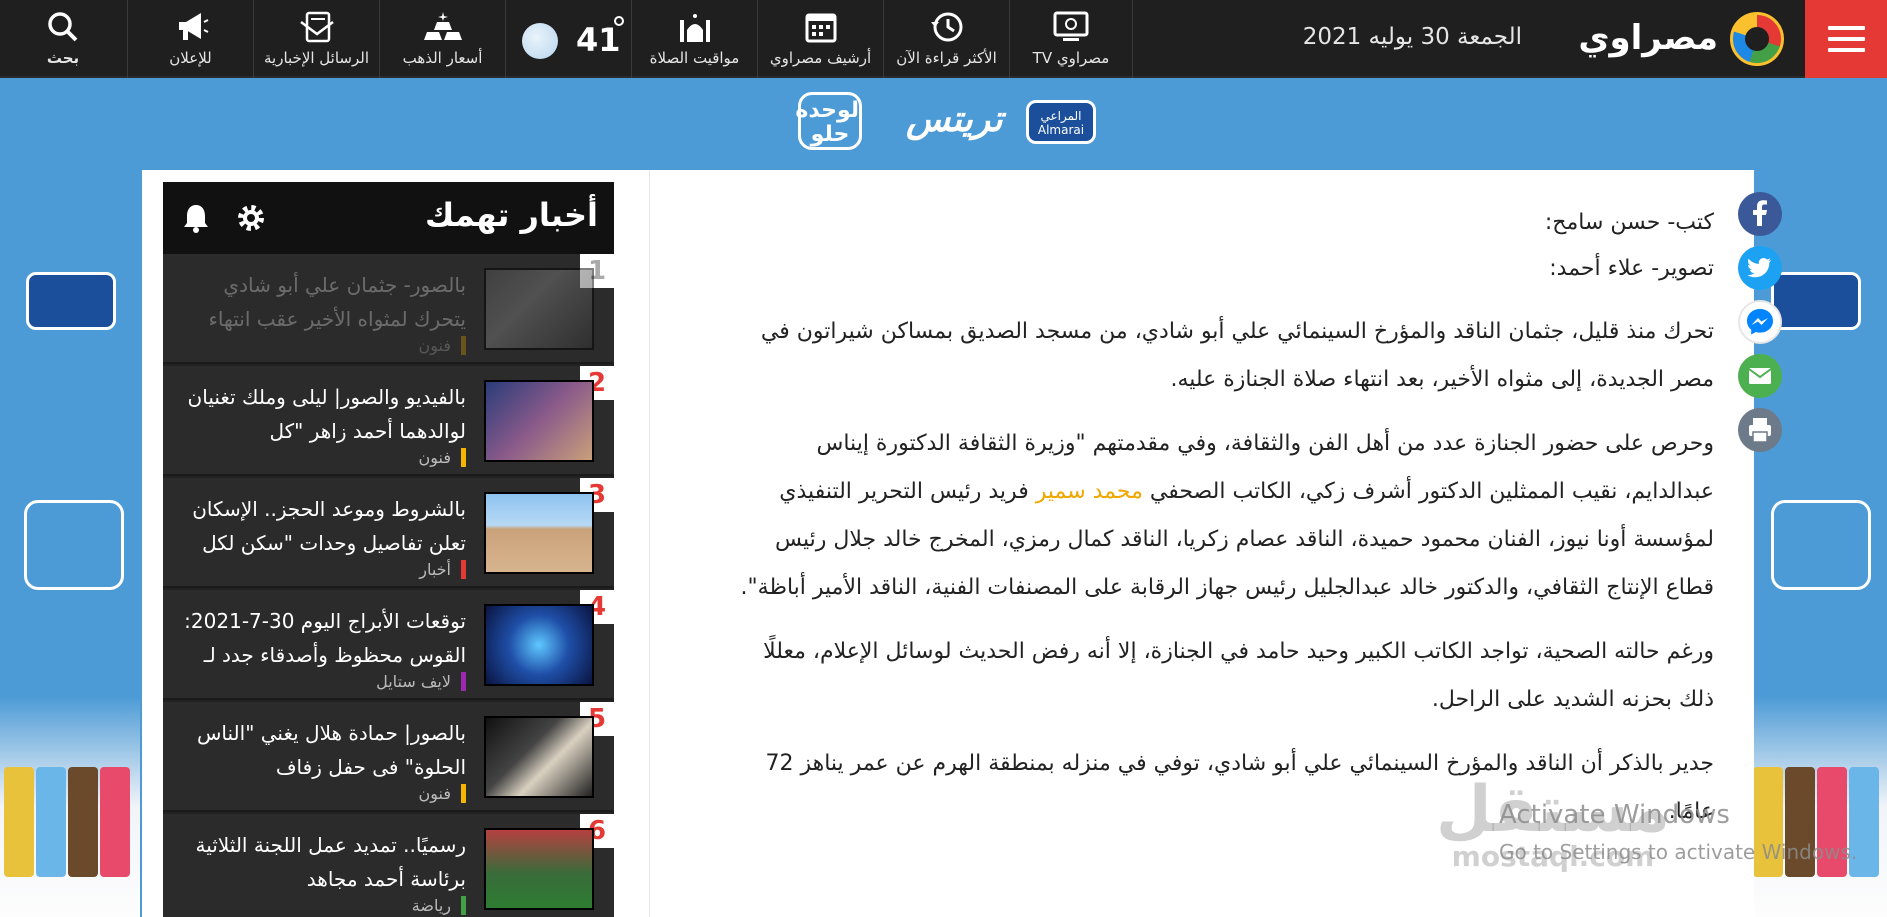  I want to click on nav-item-prayer-times: مواقيت الصلاة, so click(694, 39).